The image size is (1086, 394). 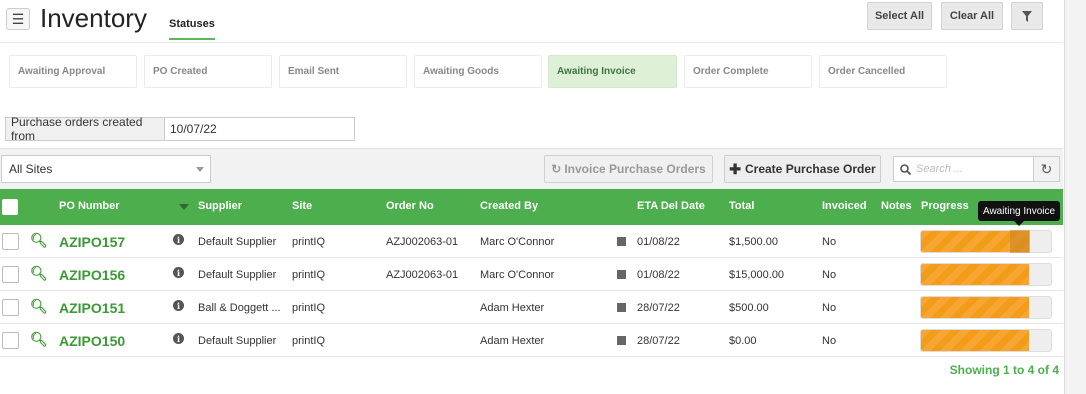 What do you see at coordinates (671, 206) in the screenshot?
I see `col-eta-del-date: ETA Del Date` at bounding box center [671, 206].